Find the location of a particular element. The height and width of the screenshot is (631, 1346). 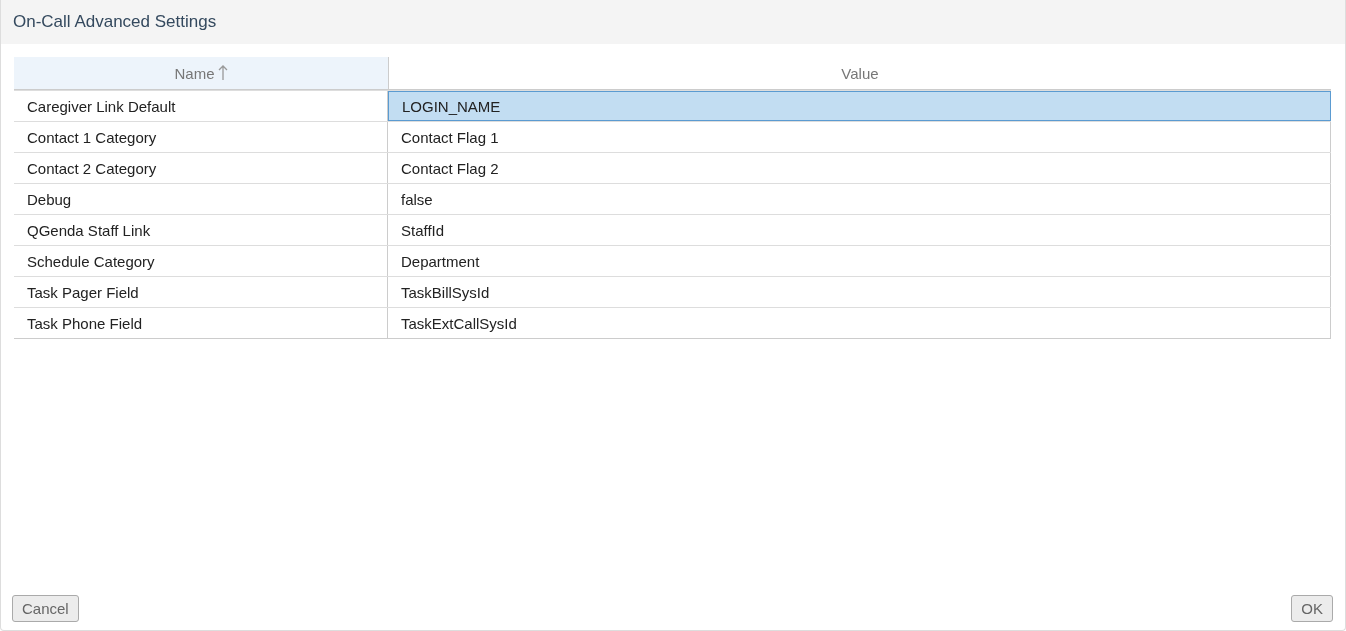

window-title: On-Call Advanced Settings is located at coordinates (115, 22).